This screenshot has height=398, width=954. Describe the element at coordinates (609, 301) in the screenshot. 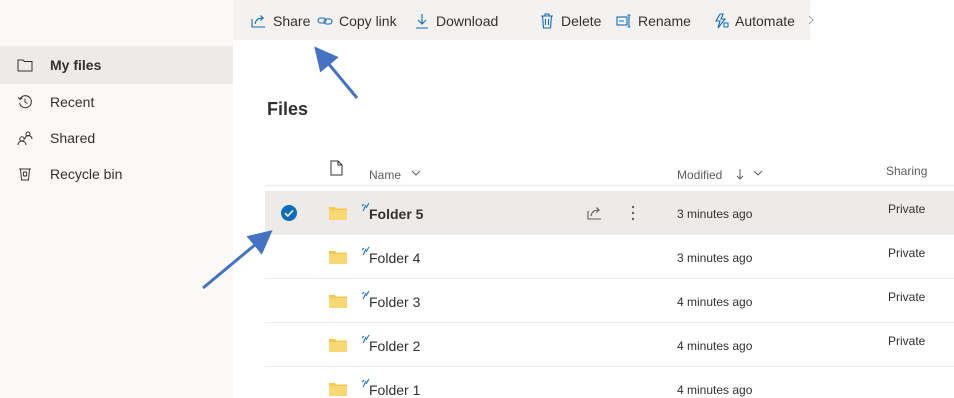

I see `table-row: Folder 3 4 minutes ago Private` at that location.